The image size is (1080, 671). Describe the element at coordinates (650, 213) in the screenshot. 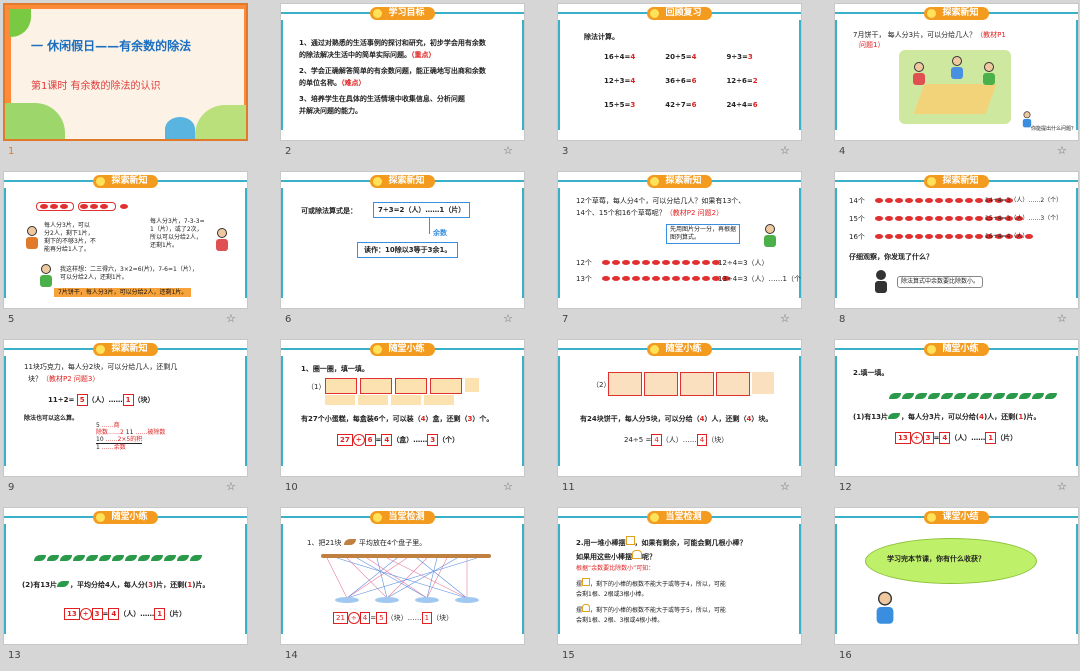

I see `question-line: 14个、15个和16个草莓呢？（教材P2 问题2）` at that location.